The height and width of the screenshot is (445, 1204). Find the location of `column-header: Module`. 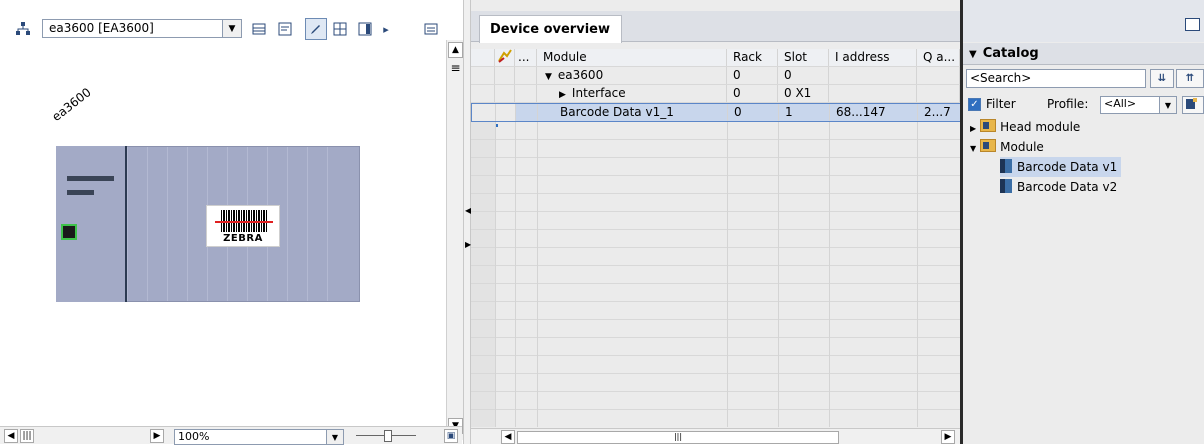

column-header: Module is located at coordinates (632, 57).